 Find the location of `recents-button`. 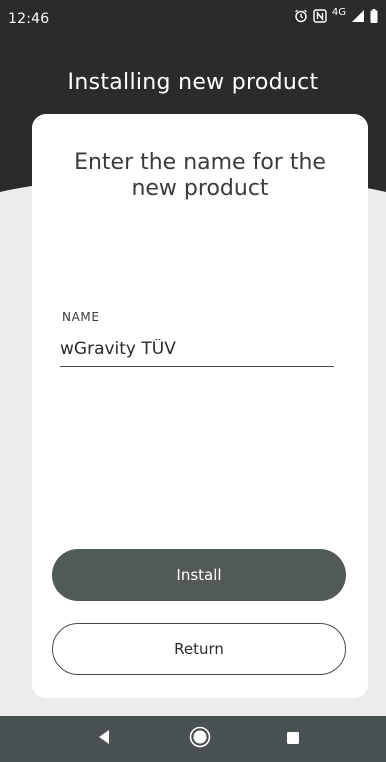

recents-button is located at coordinates (293, 739).